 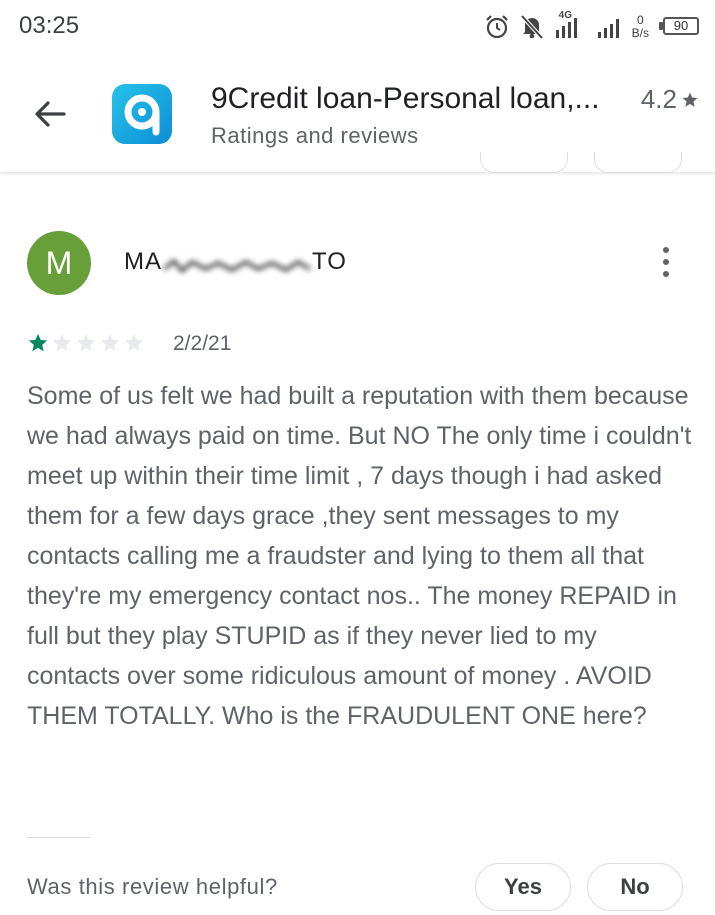 What do you see at coordinates (523, 887) in the screenshot?
I see `helpful-yes-button: Yes` at bounding box center [523, 887].